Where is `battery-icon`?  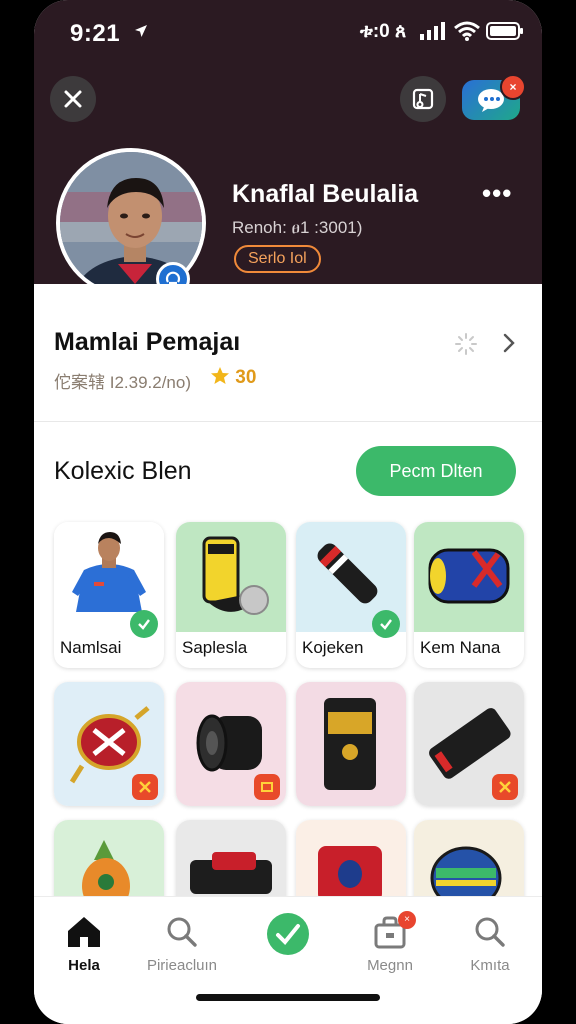
battery-icon is located at coordinates (504, 31).